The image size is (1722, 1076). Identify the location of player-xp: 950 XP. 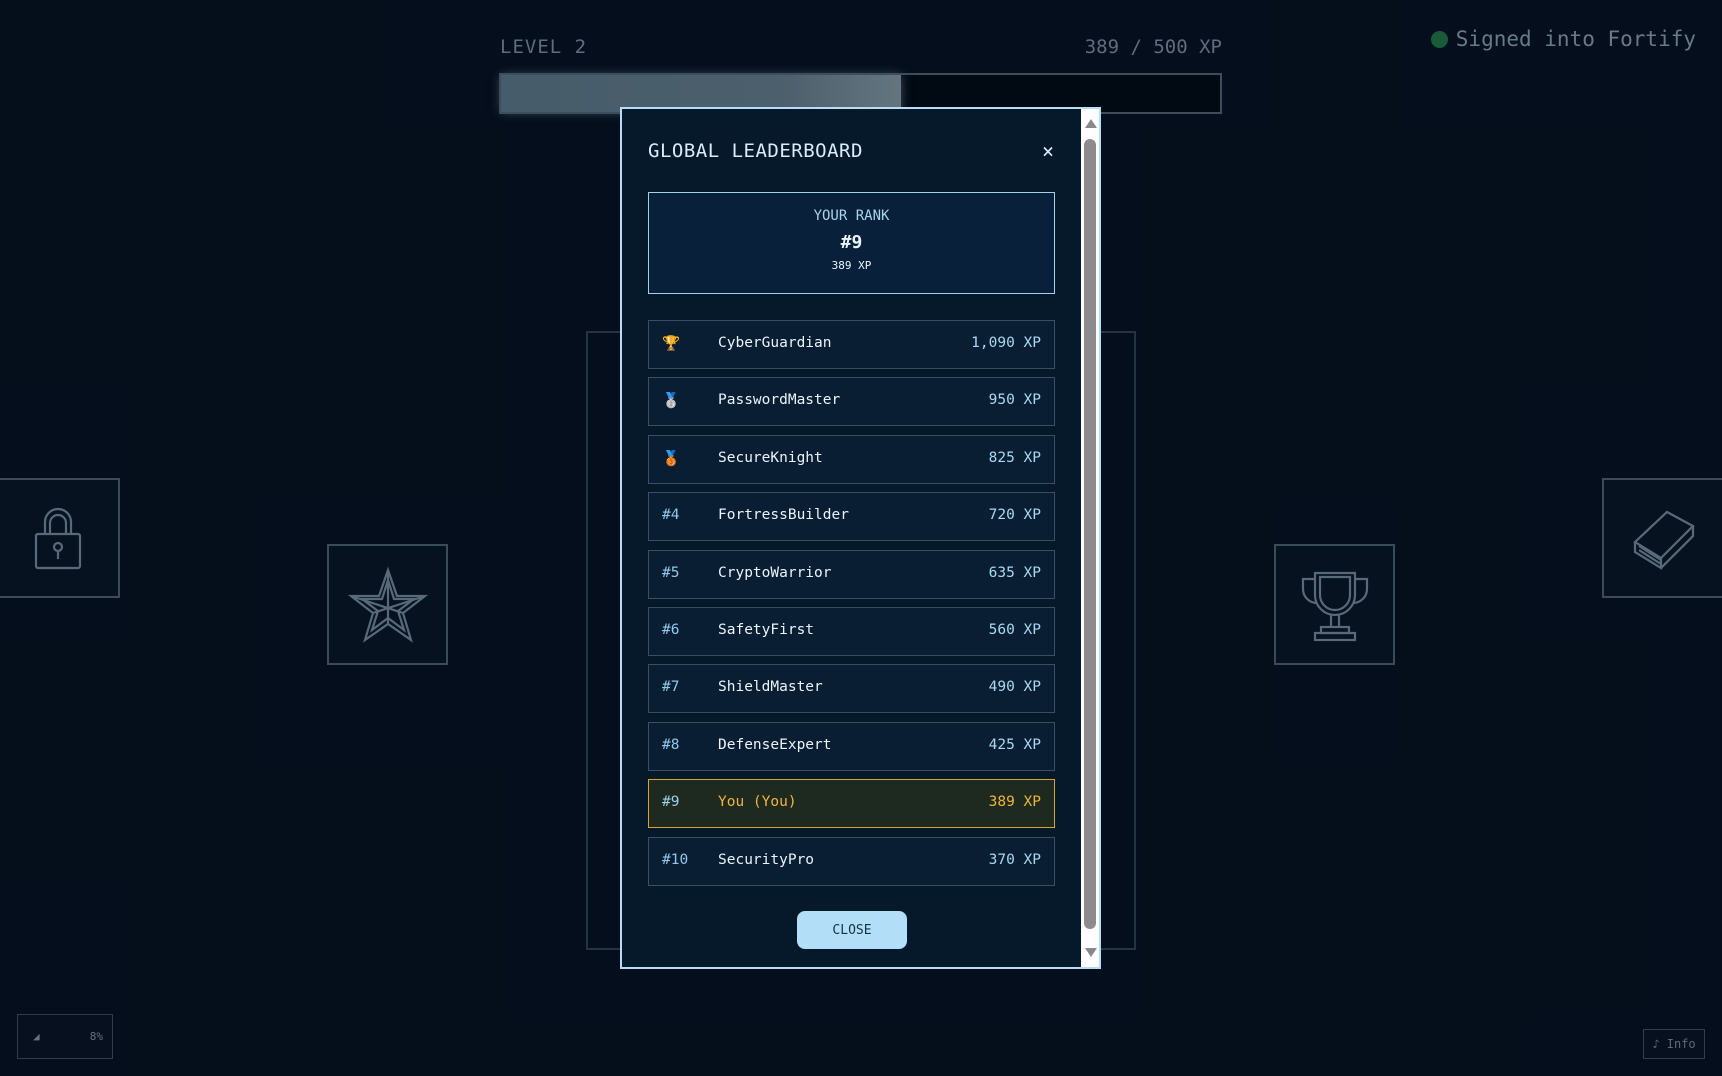
(1014, 400).